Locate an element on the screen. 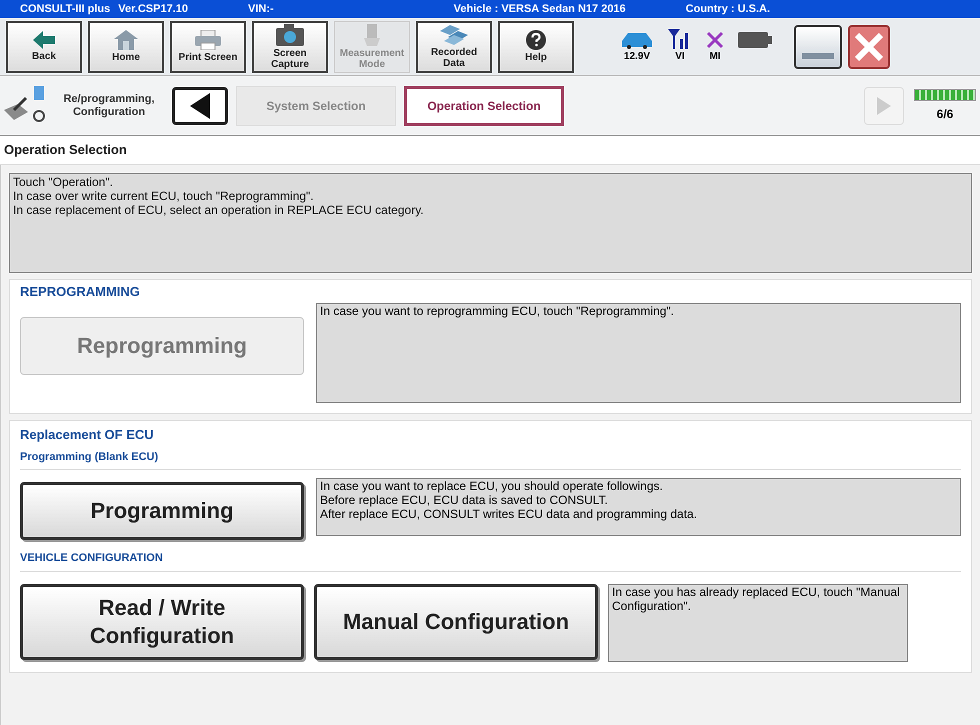  operation-button: Manual Configuration is located at coordinates (456, 622).